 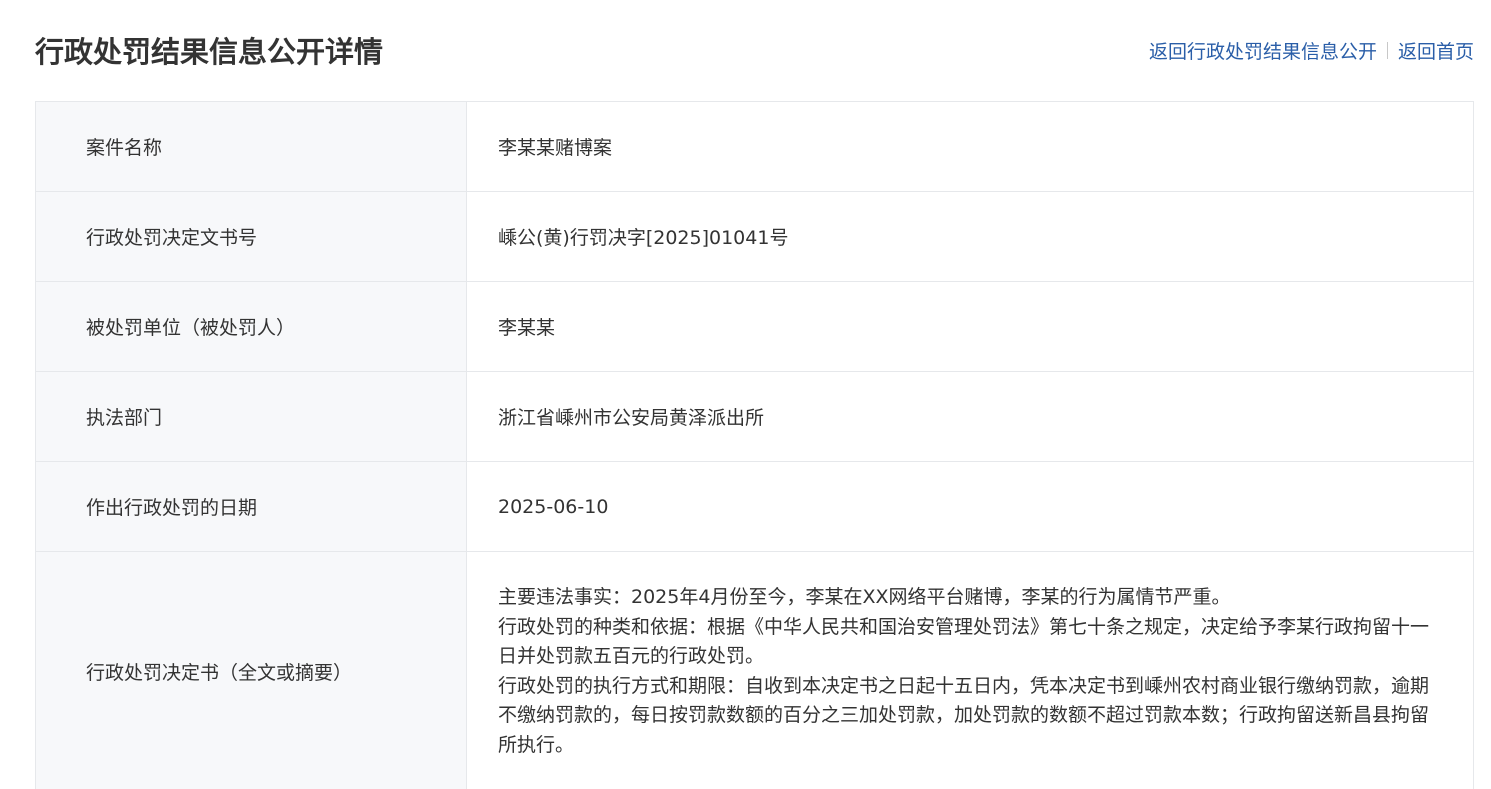 I want to click on decision-text-label: 行政处罚决定书（全文或摘要）, so click(x=251, y=670).